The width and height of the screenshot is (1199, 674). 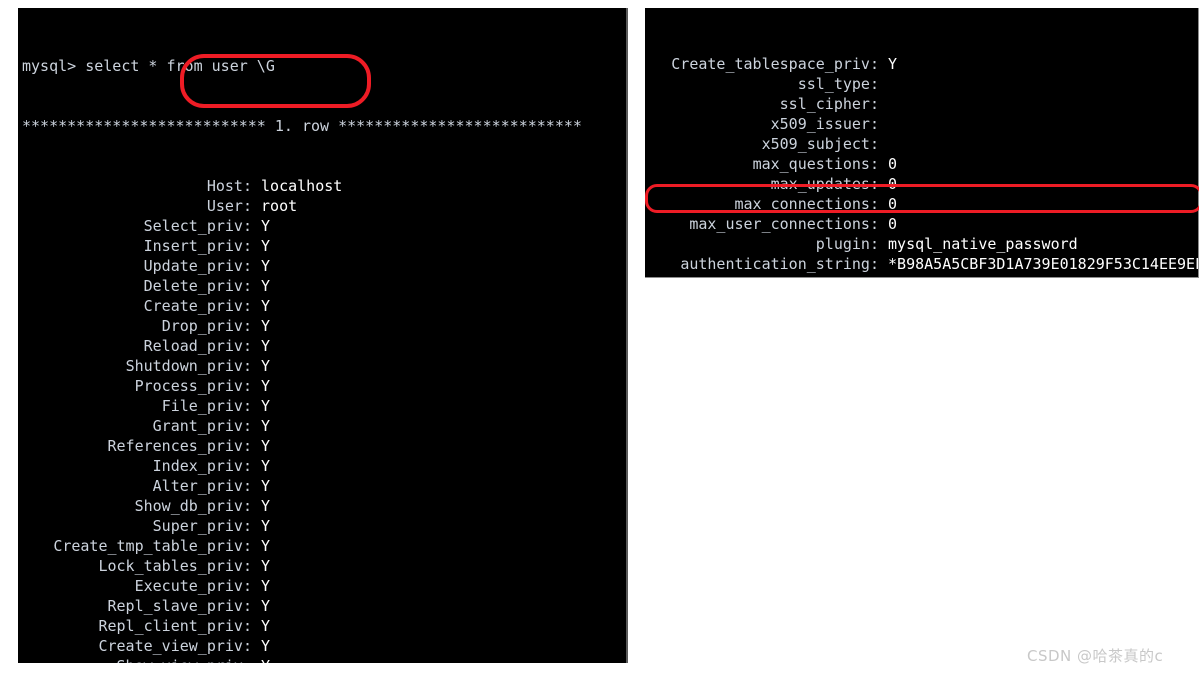 I want to click on field-label: Grant_priv:, so click(x=202, y=426).